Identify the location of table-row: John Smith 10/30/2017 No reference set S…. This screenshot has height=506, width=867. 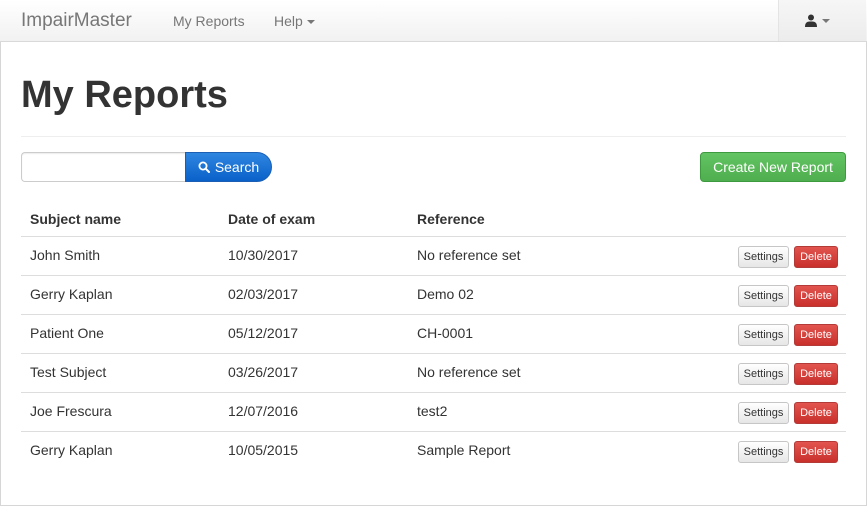
(433, 256).